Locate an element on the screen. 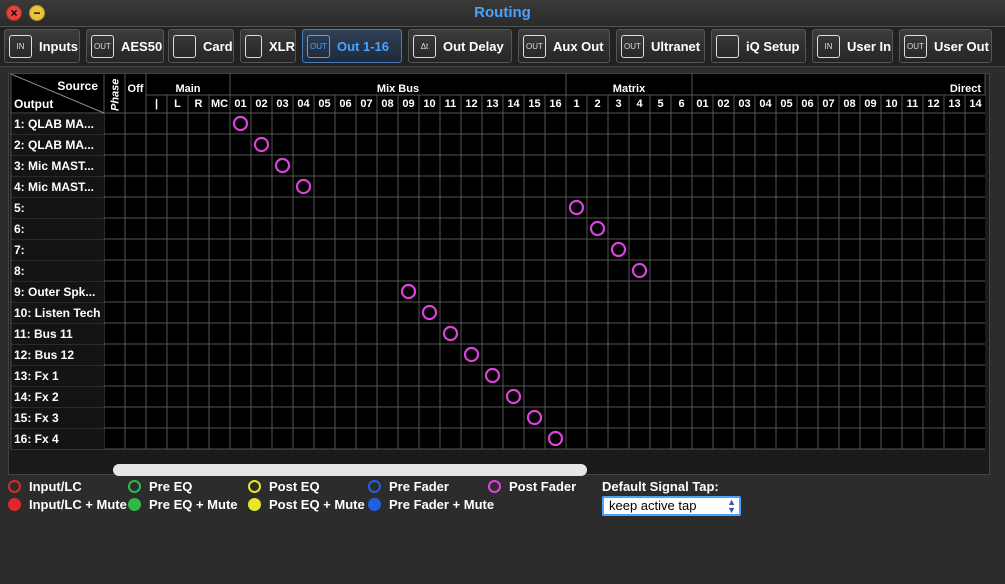  column-header: 02 is located at coordinates (261, 104).